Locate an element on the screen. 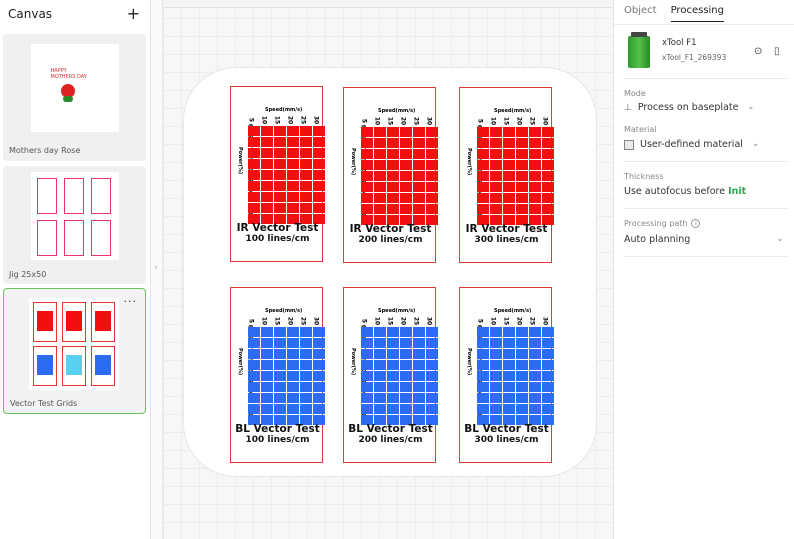 The height and width of the screenshot is (539, 794). path-select: Auto planning is located at coordinates (657, 239).